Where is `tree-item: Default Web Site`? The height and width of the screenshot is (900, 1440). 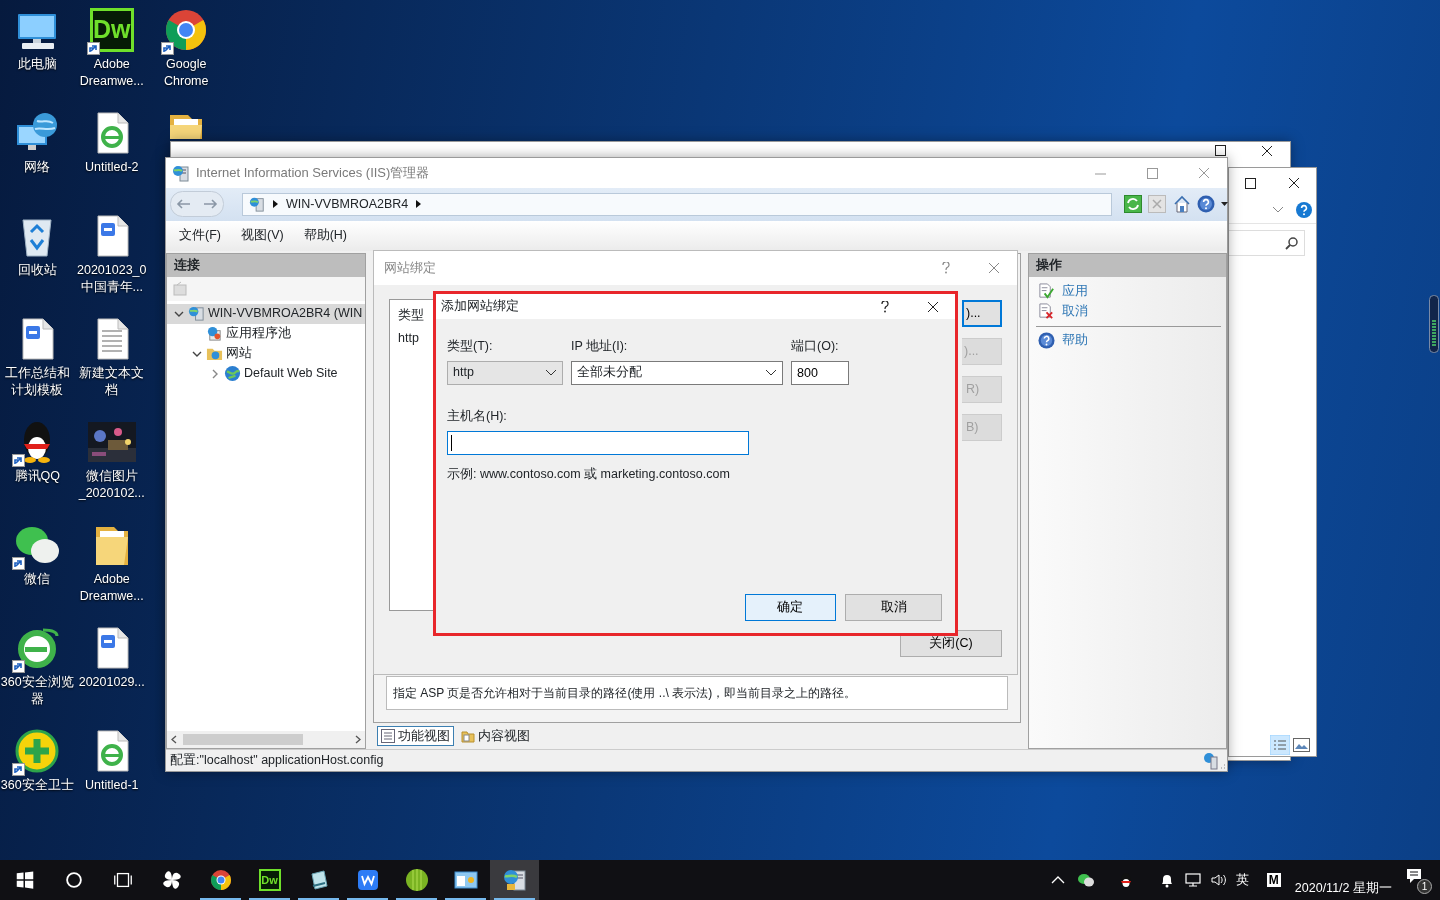 tree-item: Default Web Site is located at coordinates (266, 373).